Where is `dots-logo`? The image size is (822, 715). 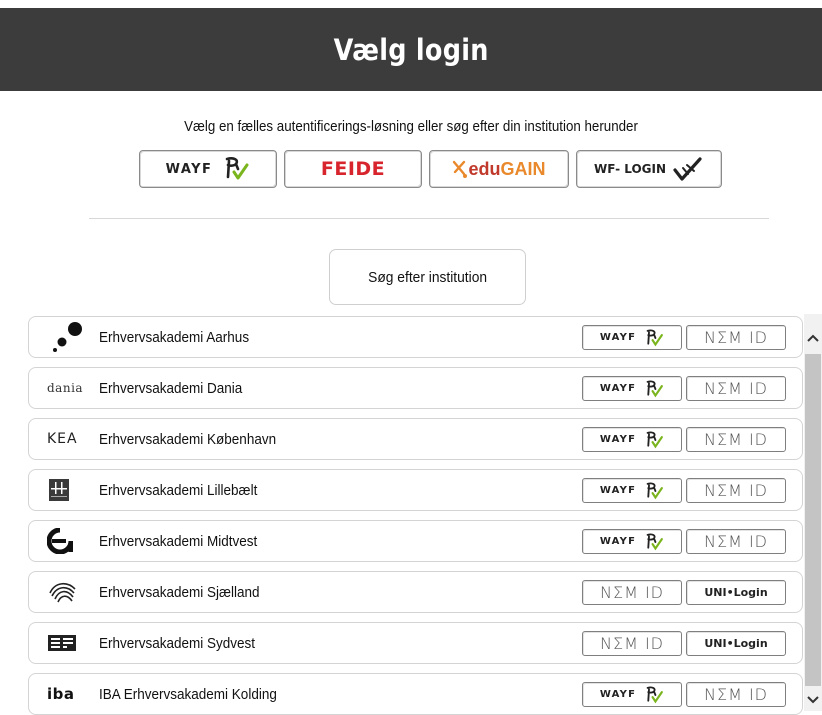 dots-logo is located at coordinates (70, 337).